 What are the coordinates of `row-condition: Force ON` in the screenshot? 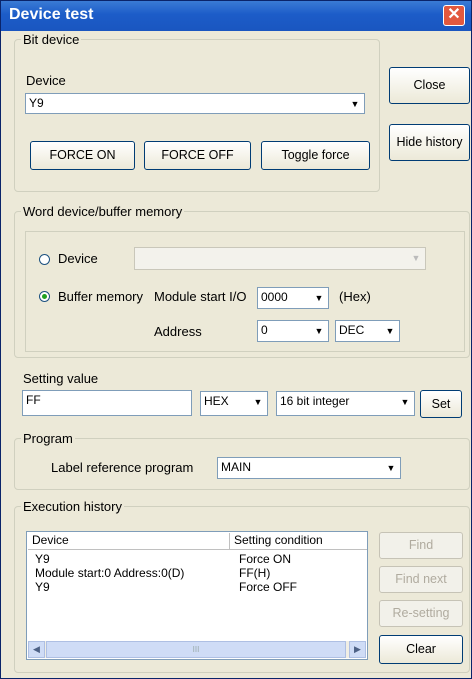 It's located at (265, 559).